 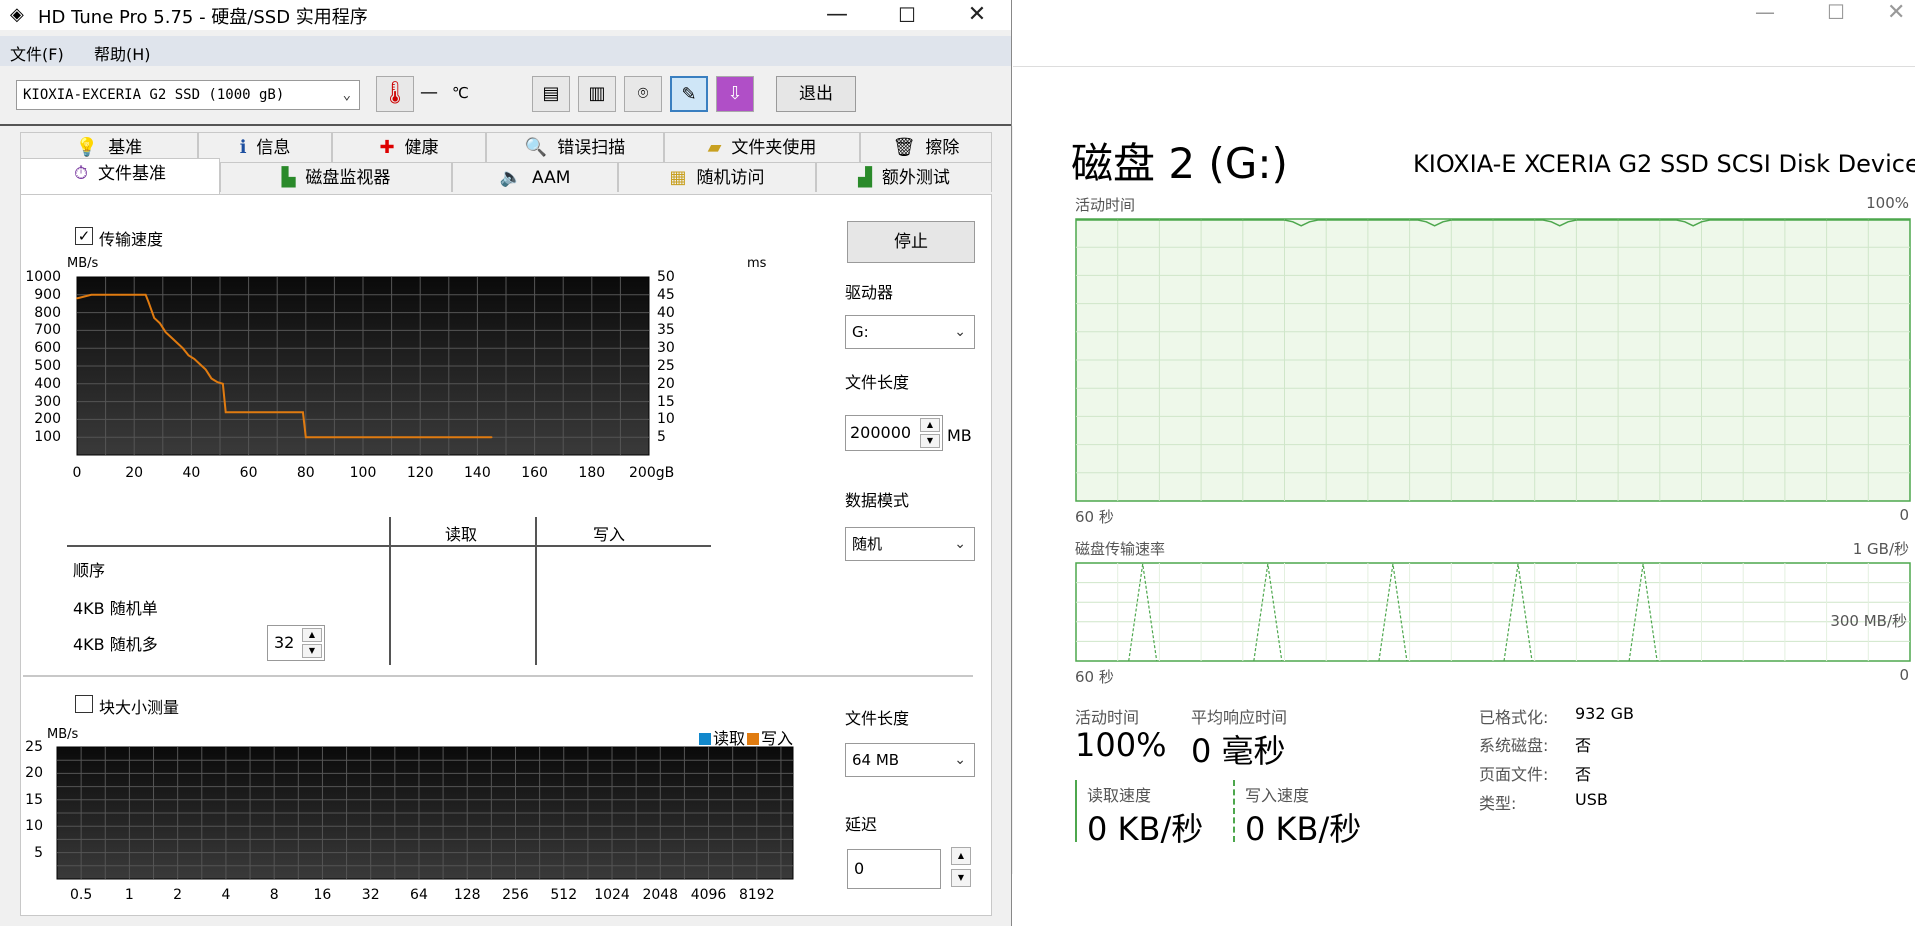 What do you see at coordinates (1238, 751) in the screenshot?
I see `stat-resp-value: 0 毫秒` at bounding box center [1238, 751].